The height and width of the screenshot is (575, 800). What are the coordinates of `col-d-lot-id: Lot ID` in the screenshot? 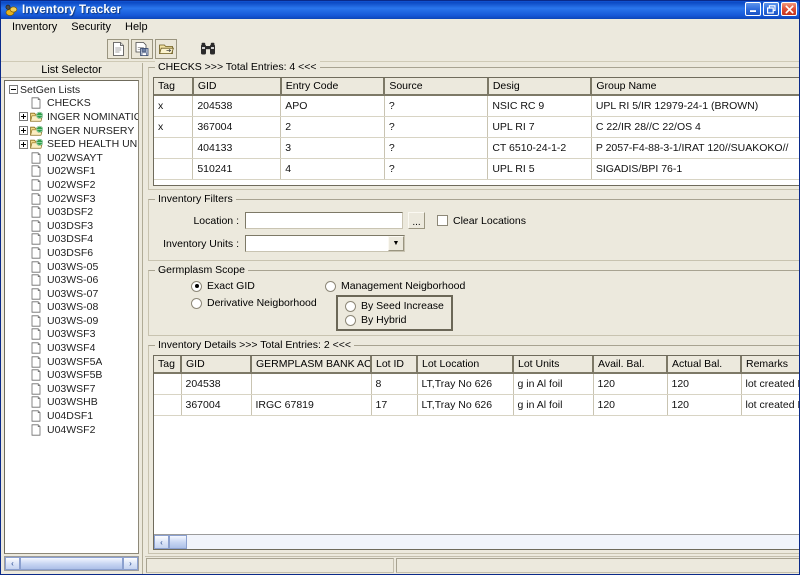 It's located at (394, 365).